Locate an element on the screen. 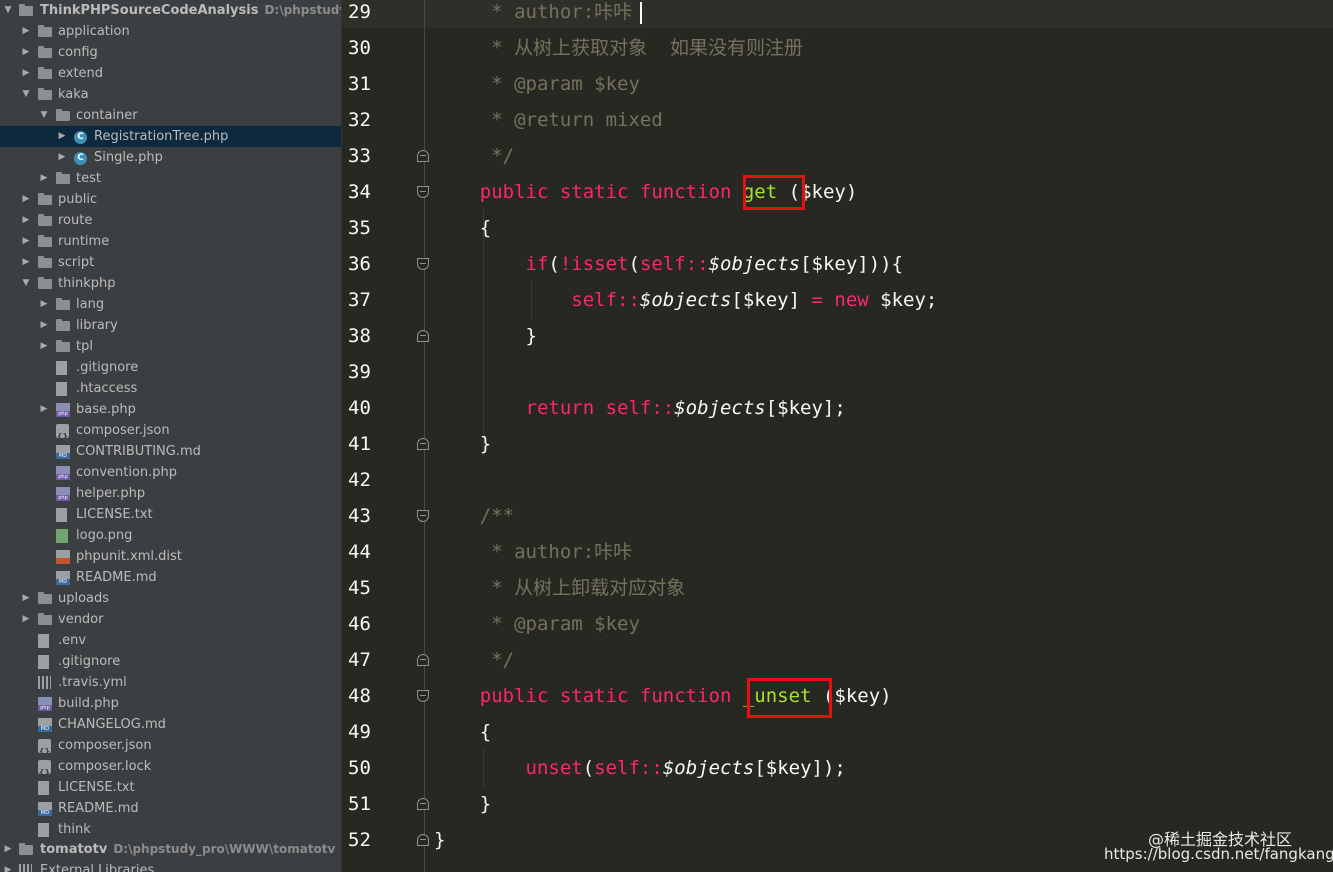 The image size is (1333, 872). tree-item: ▶ public is located at coordinates (170, 199).